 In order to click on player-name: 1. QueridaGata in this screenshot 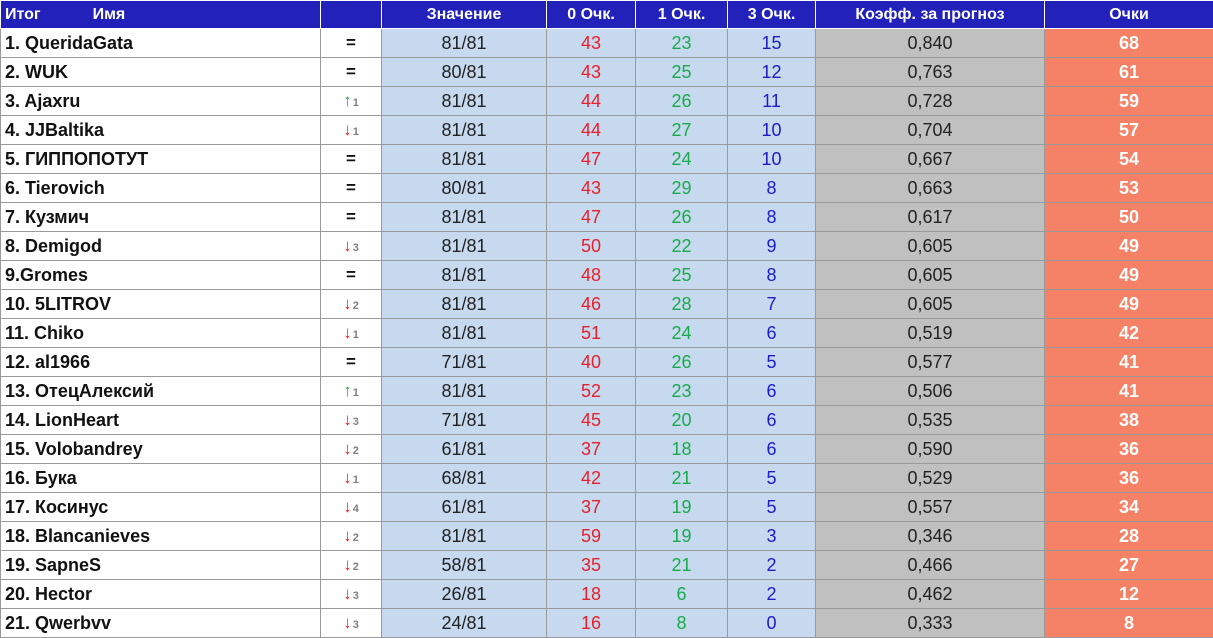, I will do `click(160, 43)`.